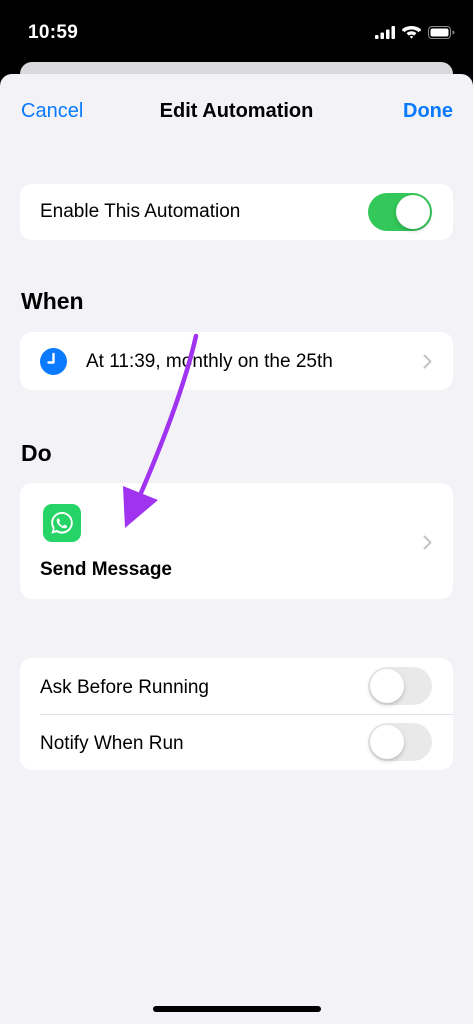  I want to click on when-trigger-row: At 11:39, monthly on the 25th, so click(236, 361).